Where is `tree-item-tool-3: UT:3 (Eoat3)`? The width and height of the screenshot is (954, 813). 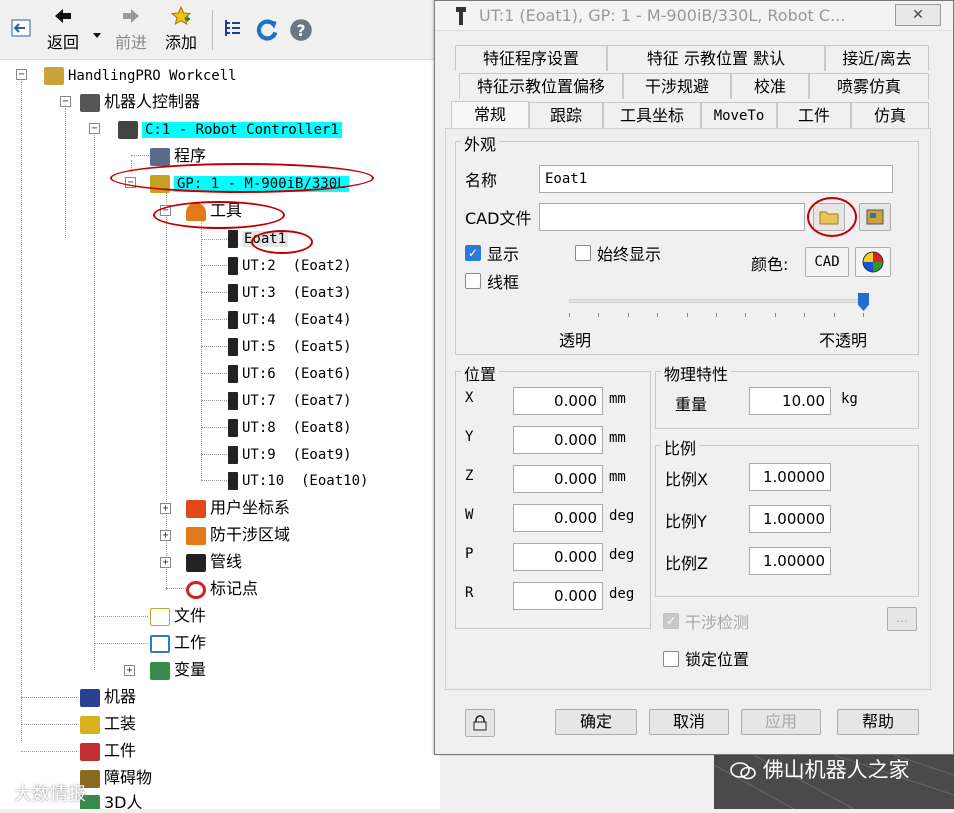 tree-item-tool-3: UT:3 (Eoat3) is located at coordinates (290, 292).